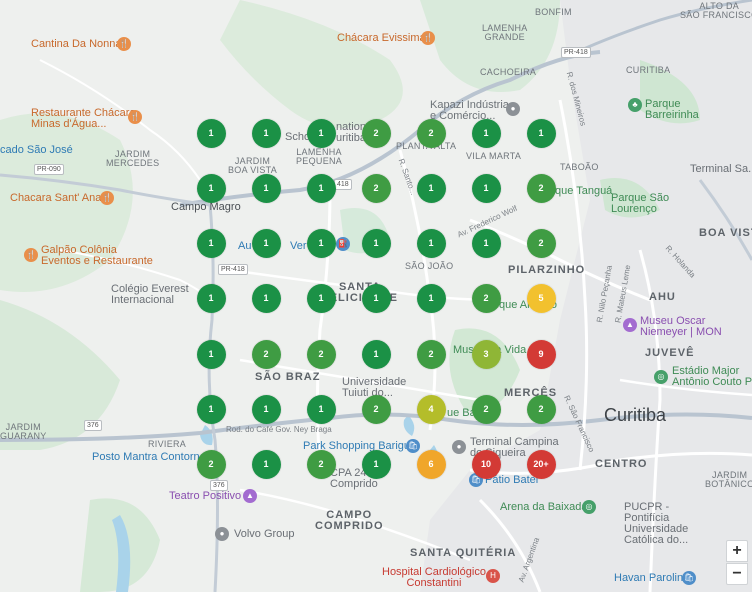 The height and width of the screenshot is (592, 752). What do you see at coordinates (486, 464) in the screenshot?
I see `cluster-marker: 10` at bounding box center [486, 464].